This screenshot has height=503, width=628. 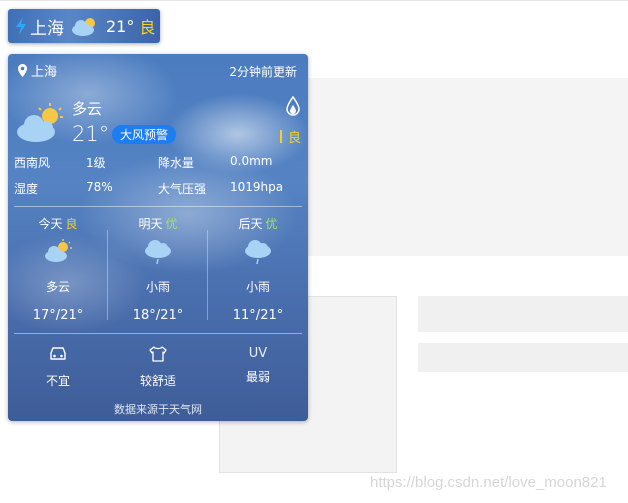 I want to click on life-index-label: 较舒适, so click(x=157, y=381).